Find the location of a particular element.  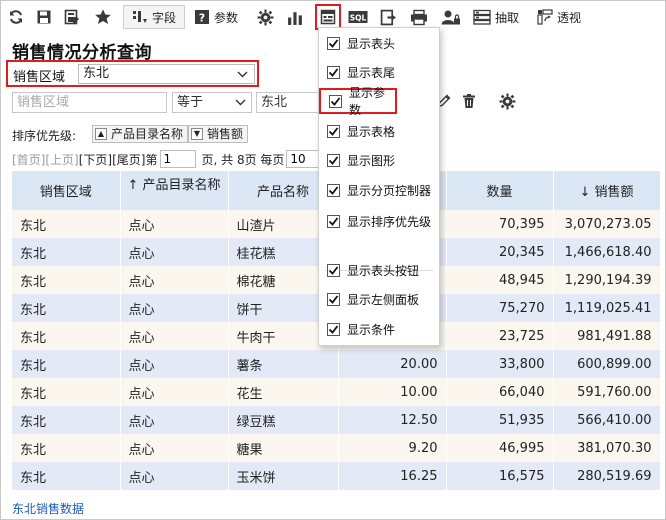

sort-priority-label: 排序优先级: is located at coordinates (44, 136).